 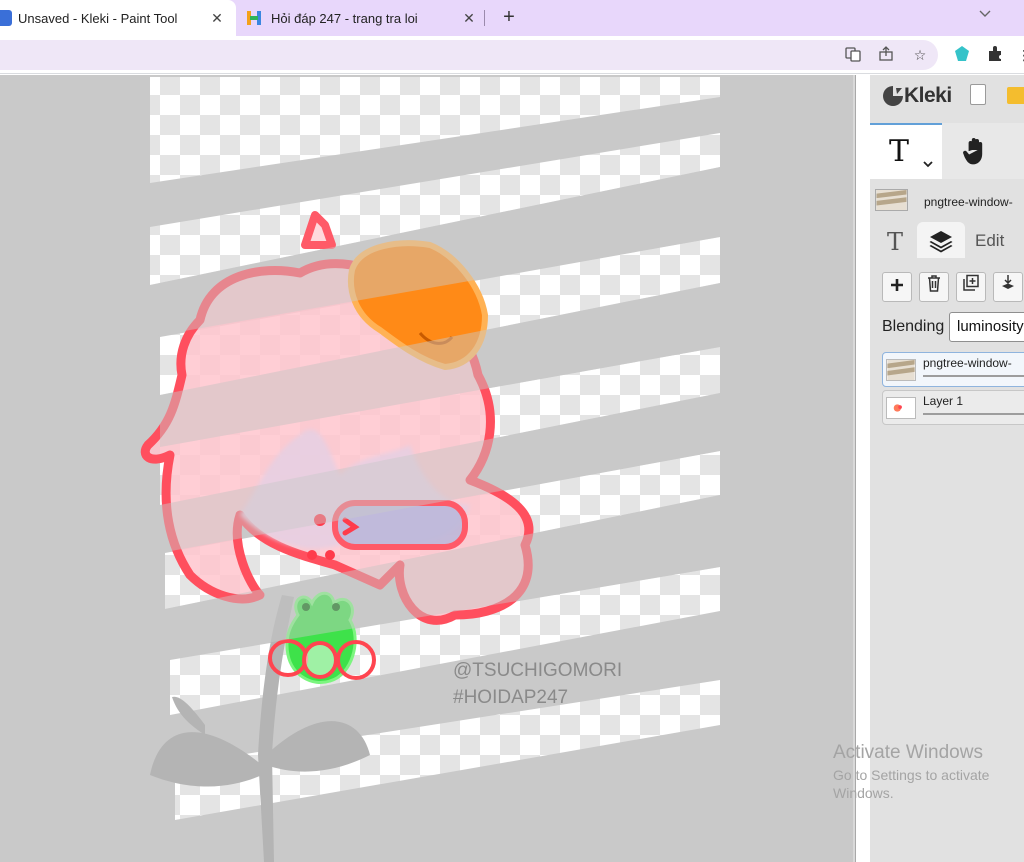 What do you see at coordinates (928, 96) in the screenshot?
I see `kleki-logo-label: Kleki` at bounding box center [928, 96].